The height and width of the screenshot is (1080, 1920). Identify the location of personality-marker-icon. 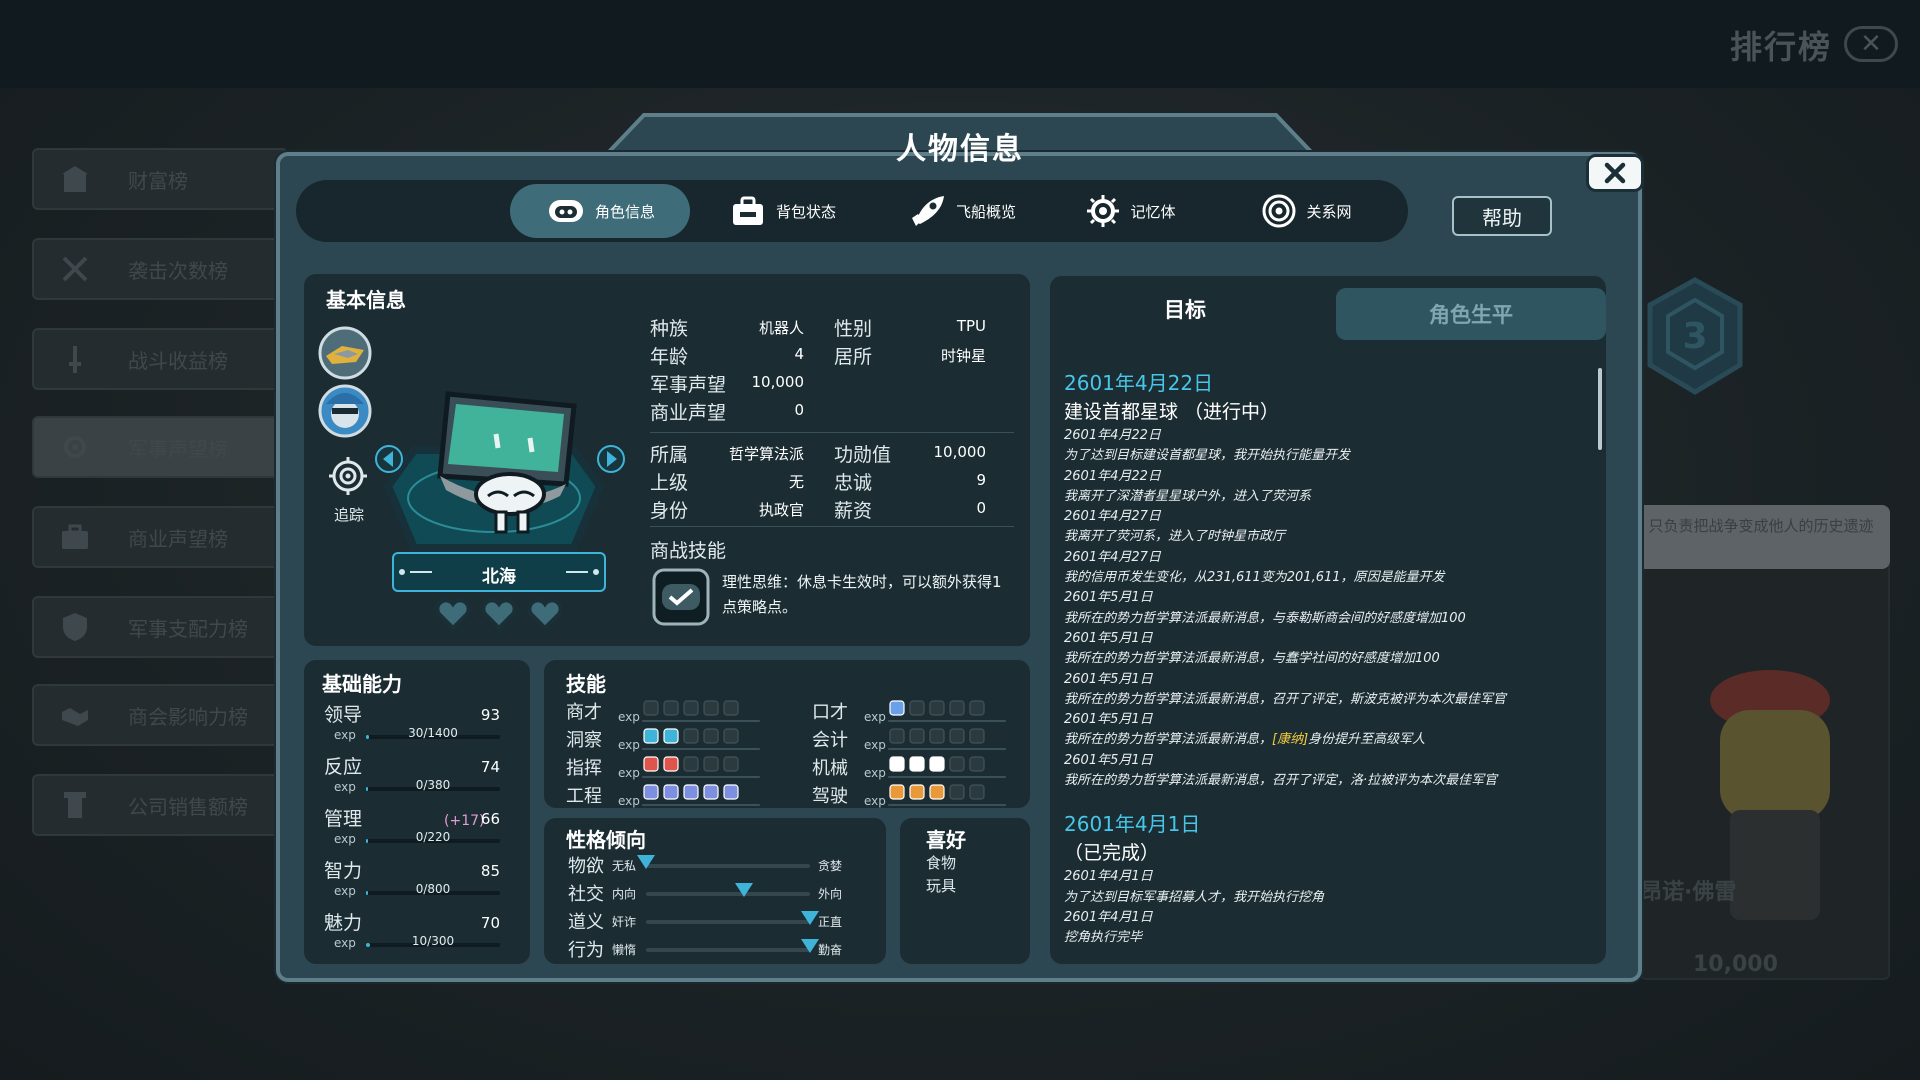
(646, 862).